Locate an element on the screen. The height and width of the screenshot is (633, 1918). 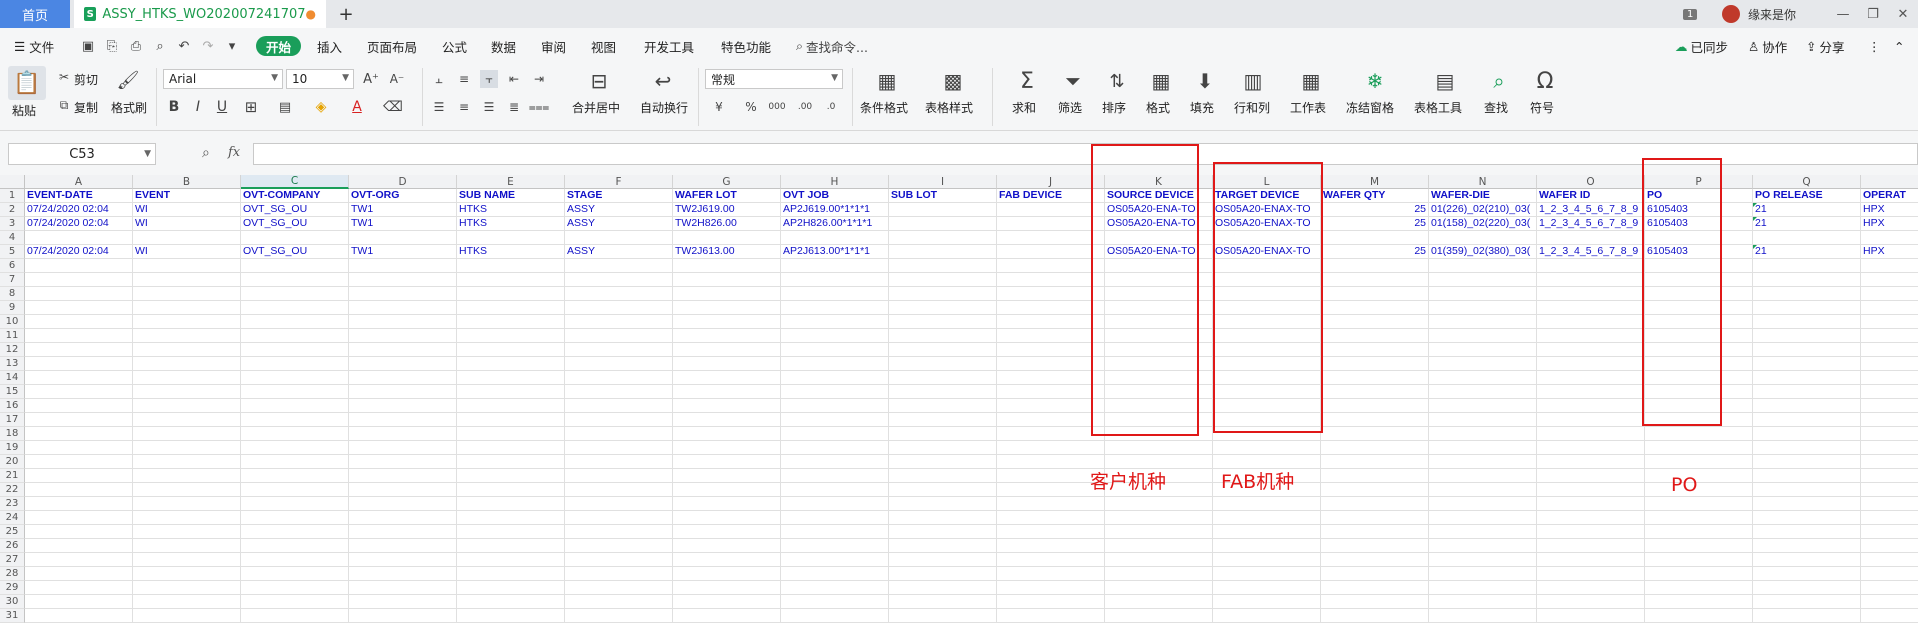
cell: 21 is located at coordinates (1807, 224).